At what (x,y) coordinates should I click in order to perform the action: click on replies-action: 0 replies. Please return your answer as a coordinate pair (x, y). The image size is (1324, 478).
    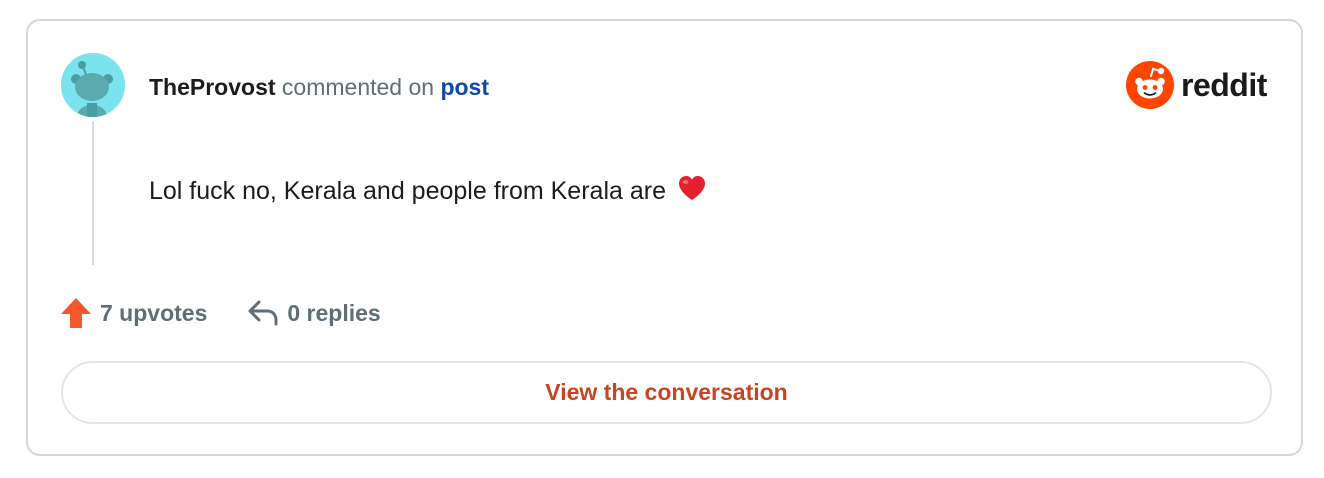
    Looking at the image, I should click on (314, 313).